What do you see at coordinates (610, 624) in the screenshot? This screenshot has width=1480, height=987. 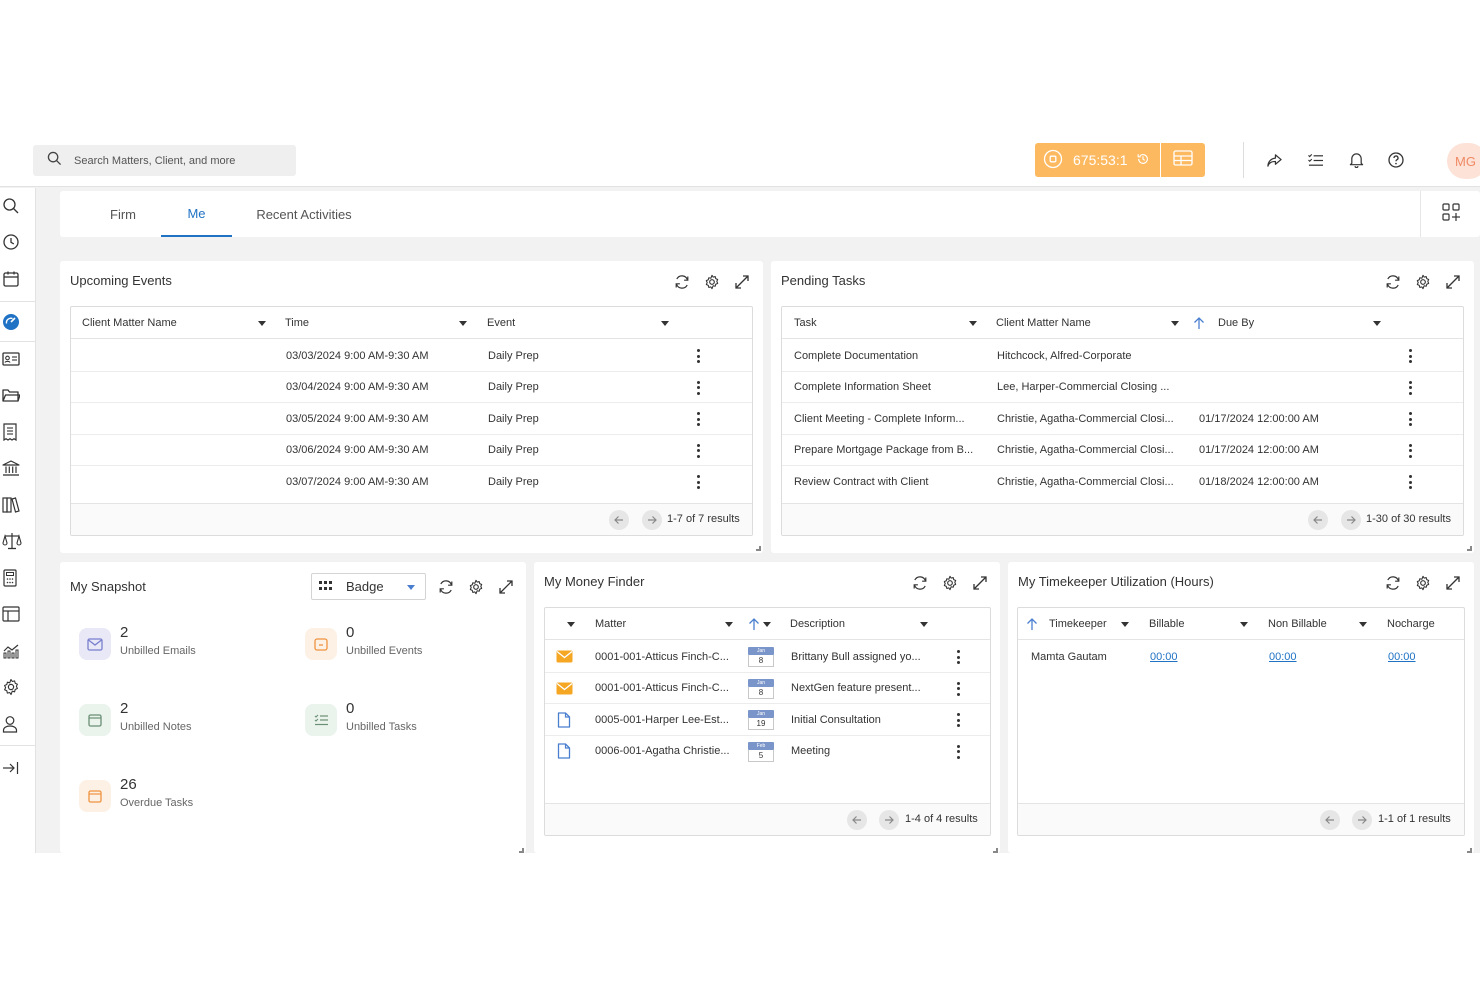 I see `column-header-matter: Matter` at bounding box center [610, 624].